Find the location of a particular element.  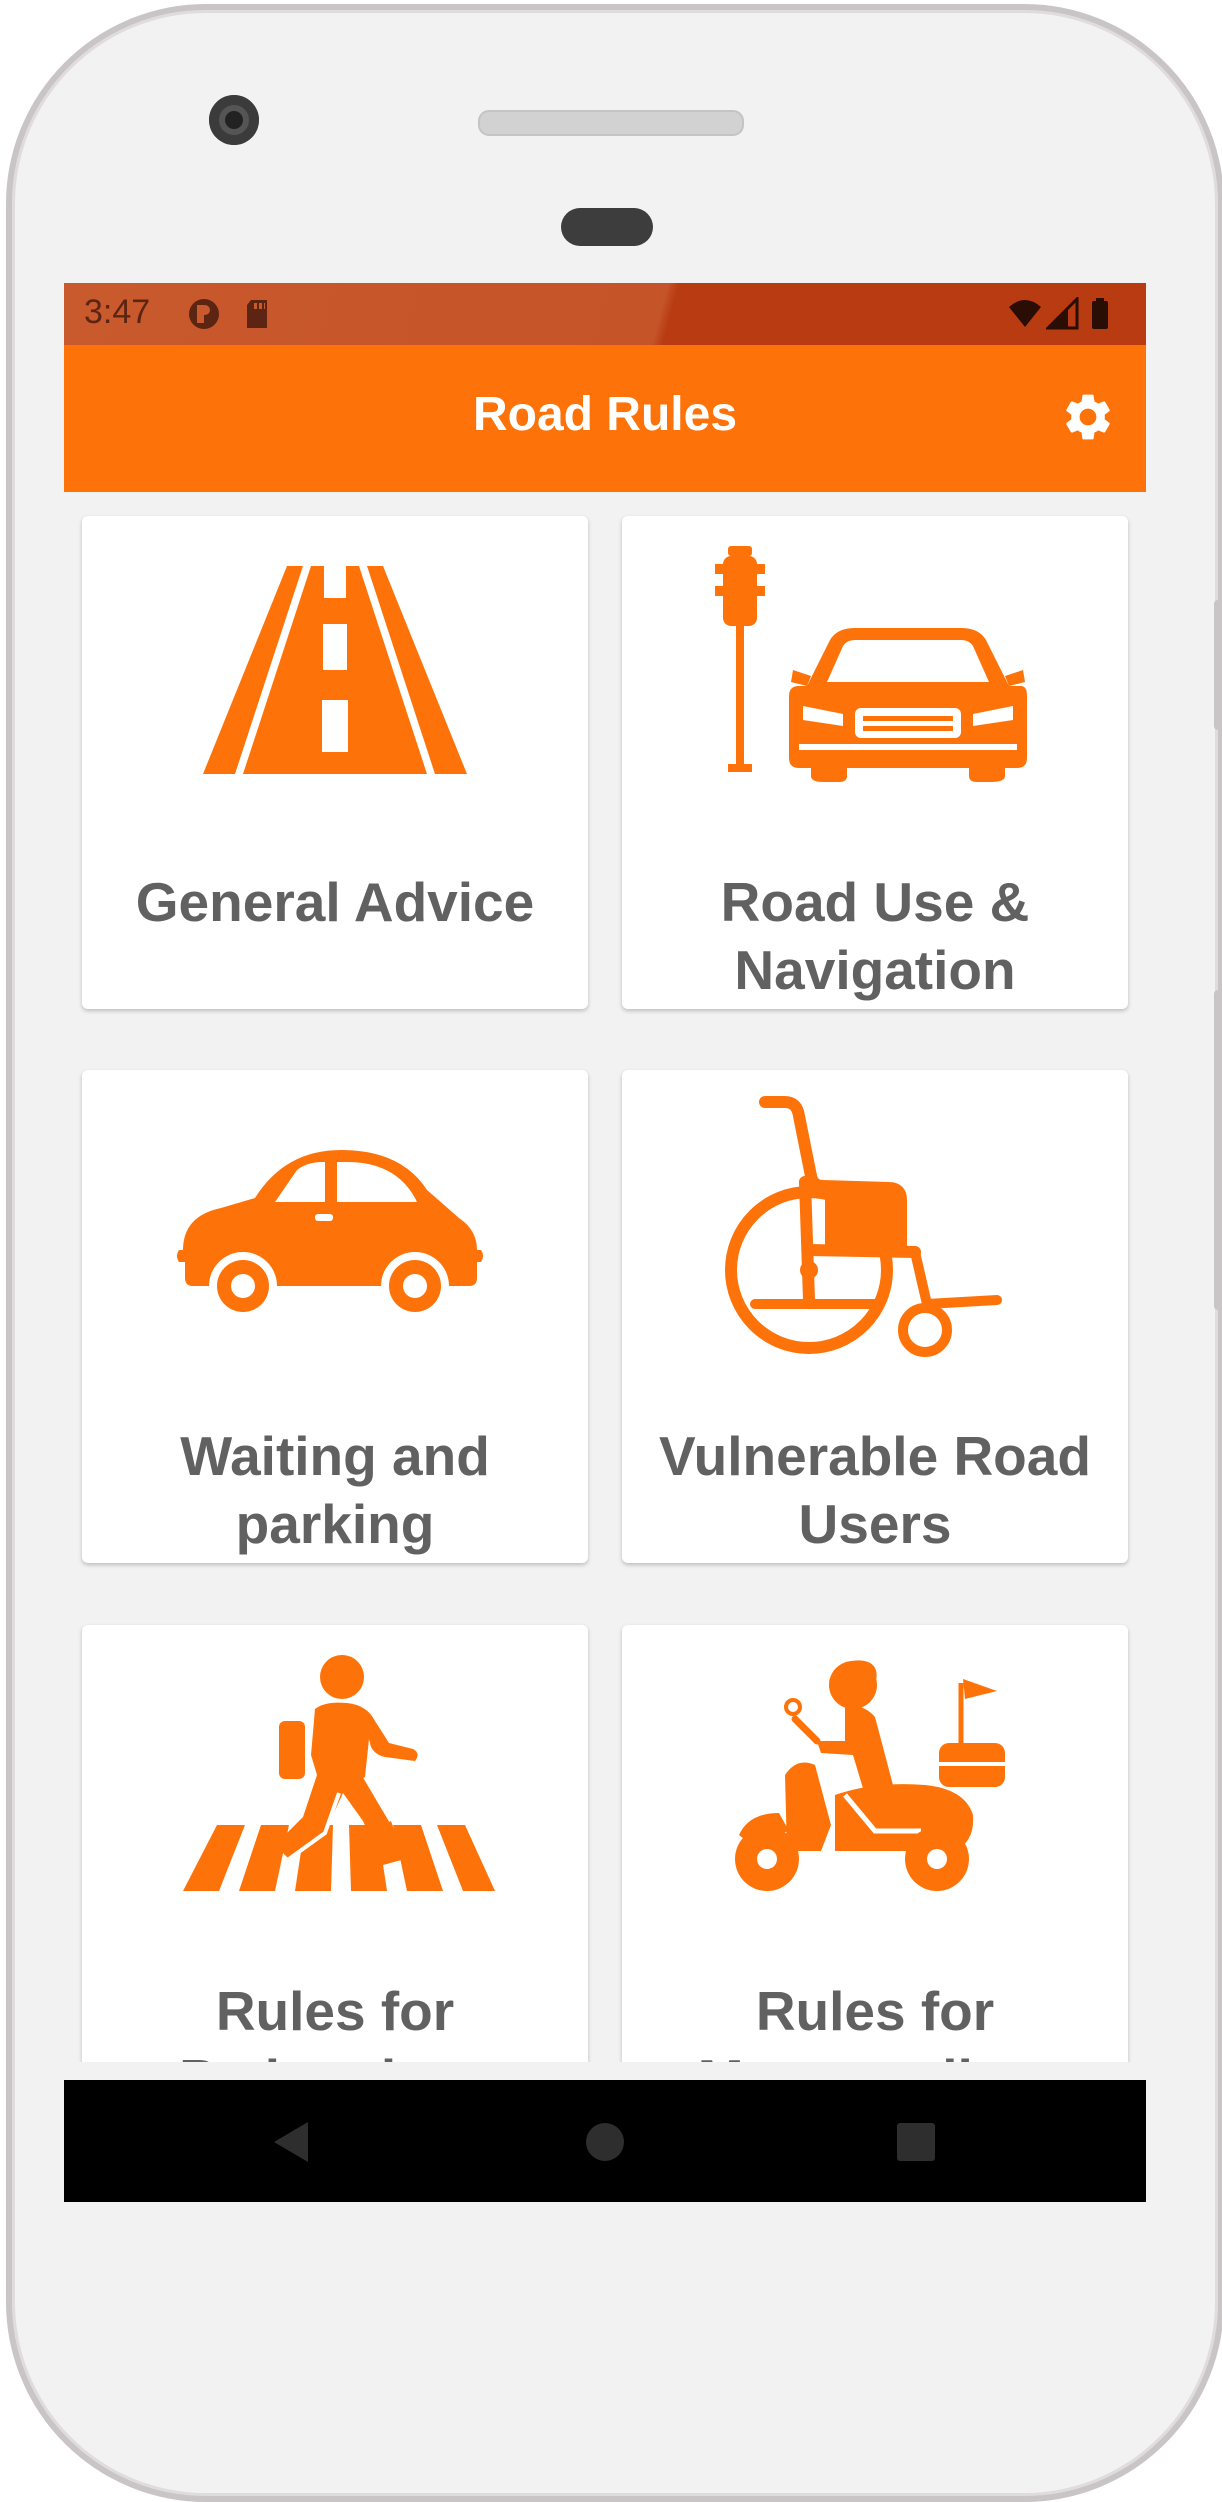

category-label: Vulnerable Road Users is located at coordinates (875, 1490).